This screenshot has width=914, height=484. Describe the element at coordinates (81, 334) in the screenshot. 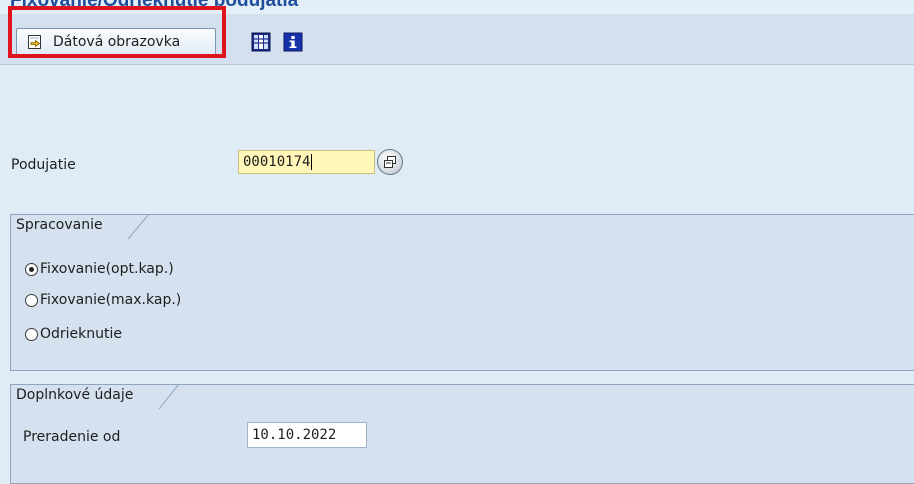

I see `radio-label: Odrieknutie` at that location.